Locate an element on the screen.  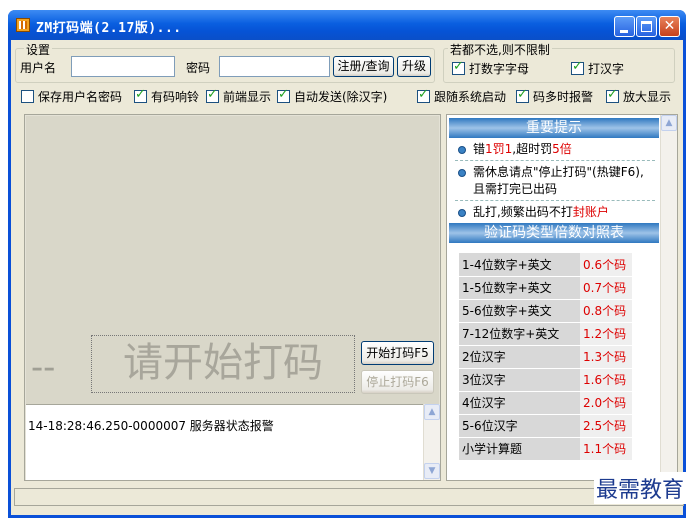
option-label: 前端显示 is located at coordinates (247, 97).